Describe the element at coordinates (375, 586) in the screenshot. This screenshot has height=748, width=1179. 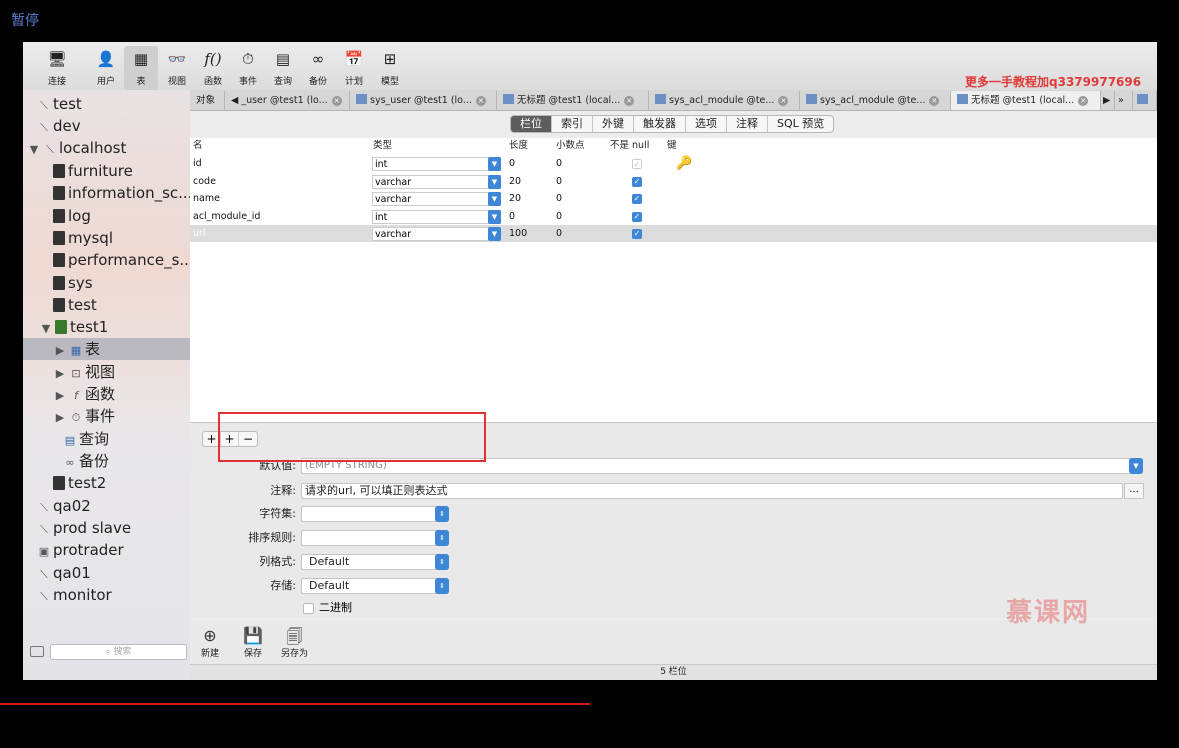
I see `storage-select: Default ⇕` at that location.